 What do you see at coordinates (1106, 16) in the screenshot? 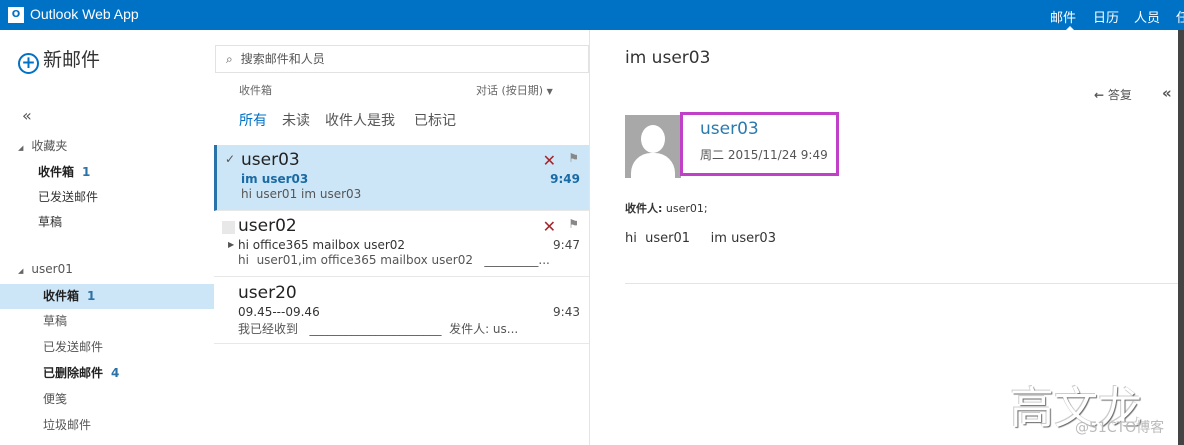
I see `nav-calendar: 日历` at bounding box center [1106, 16].